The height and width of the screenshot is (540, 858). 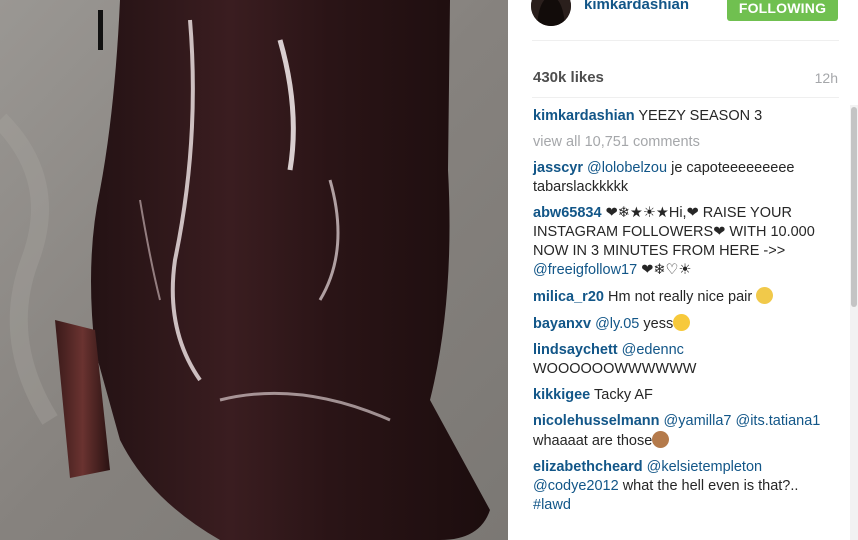 I want to click on comment-username: abw65834, so click(x=567, y=213).